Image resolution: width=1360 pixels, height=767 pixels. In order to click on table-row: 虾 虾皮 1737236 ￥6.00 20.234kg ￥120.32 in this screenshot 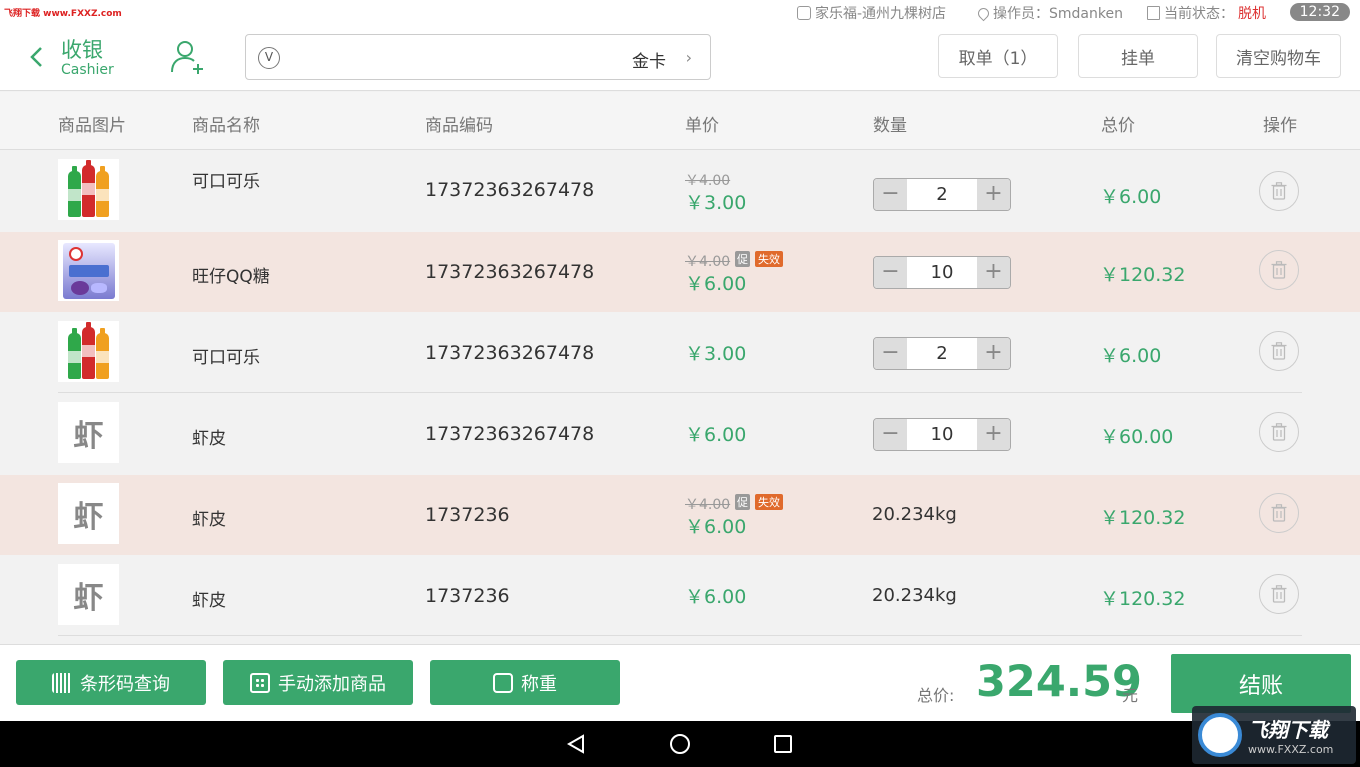, I will do `click(680, 596)`.